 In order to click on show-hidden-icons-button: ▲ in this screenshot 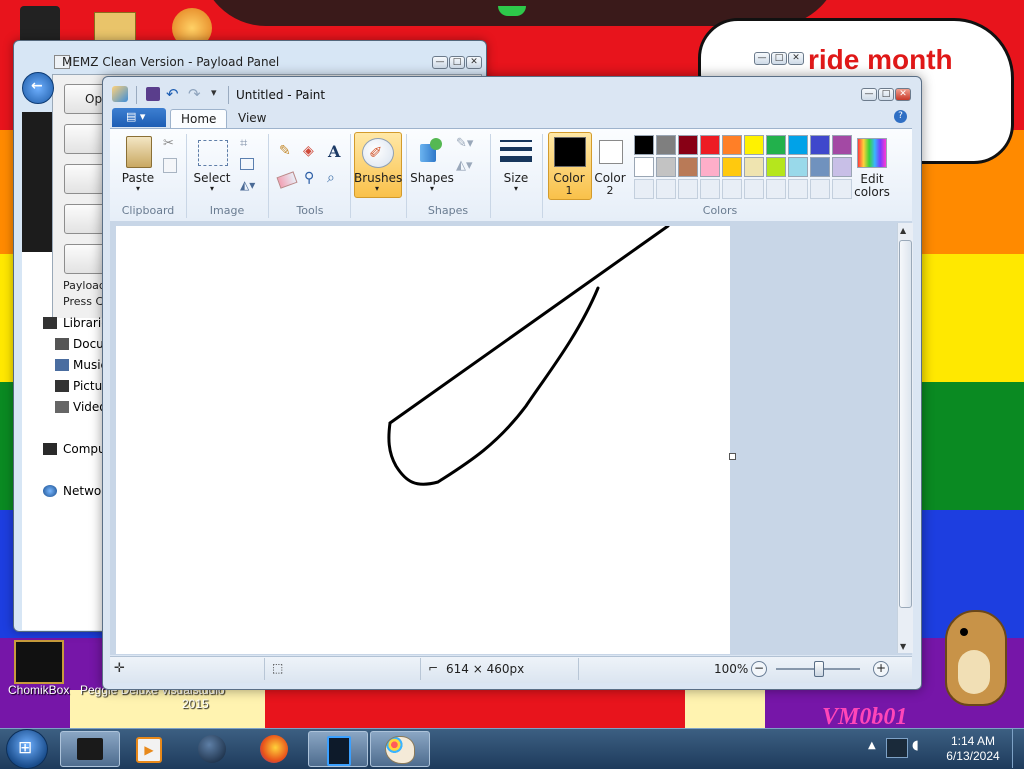, I will do `click(872, 745)`.